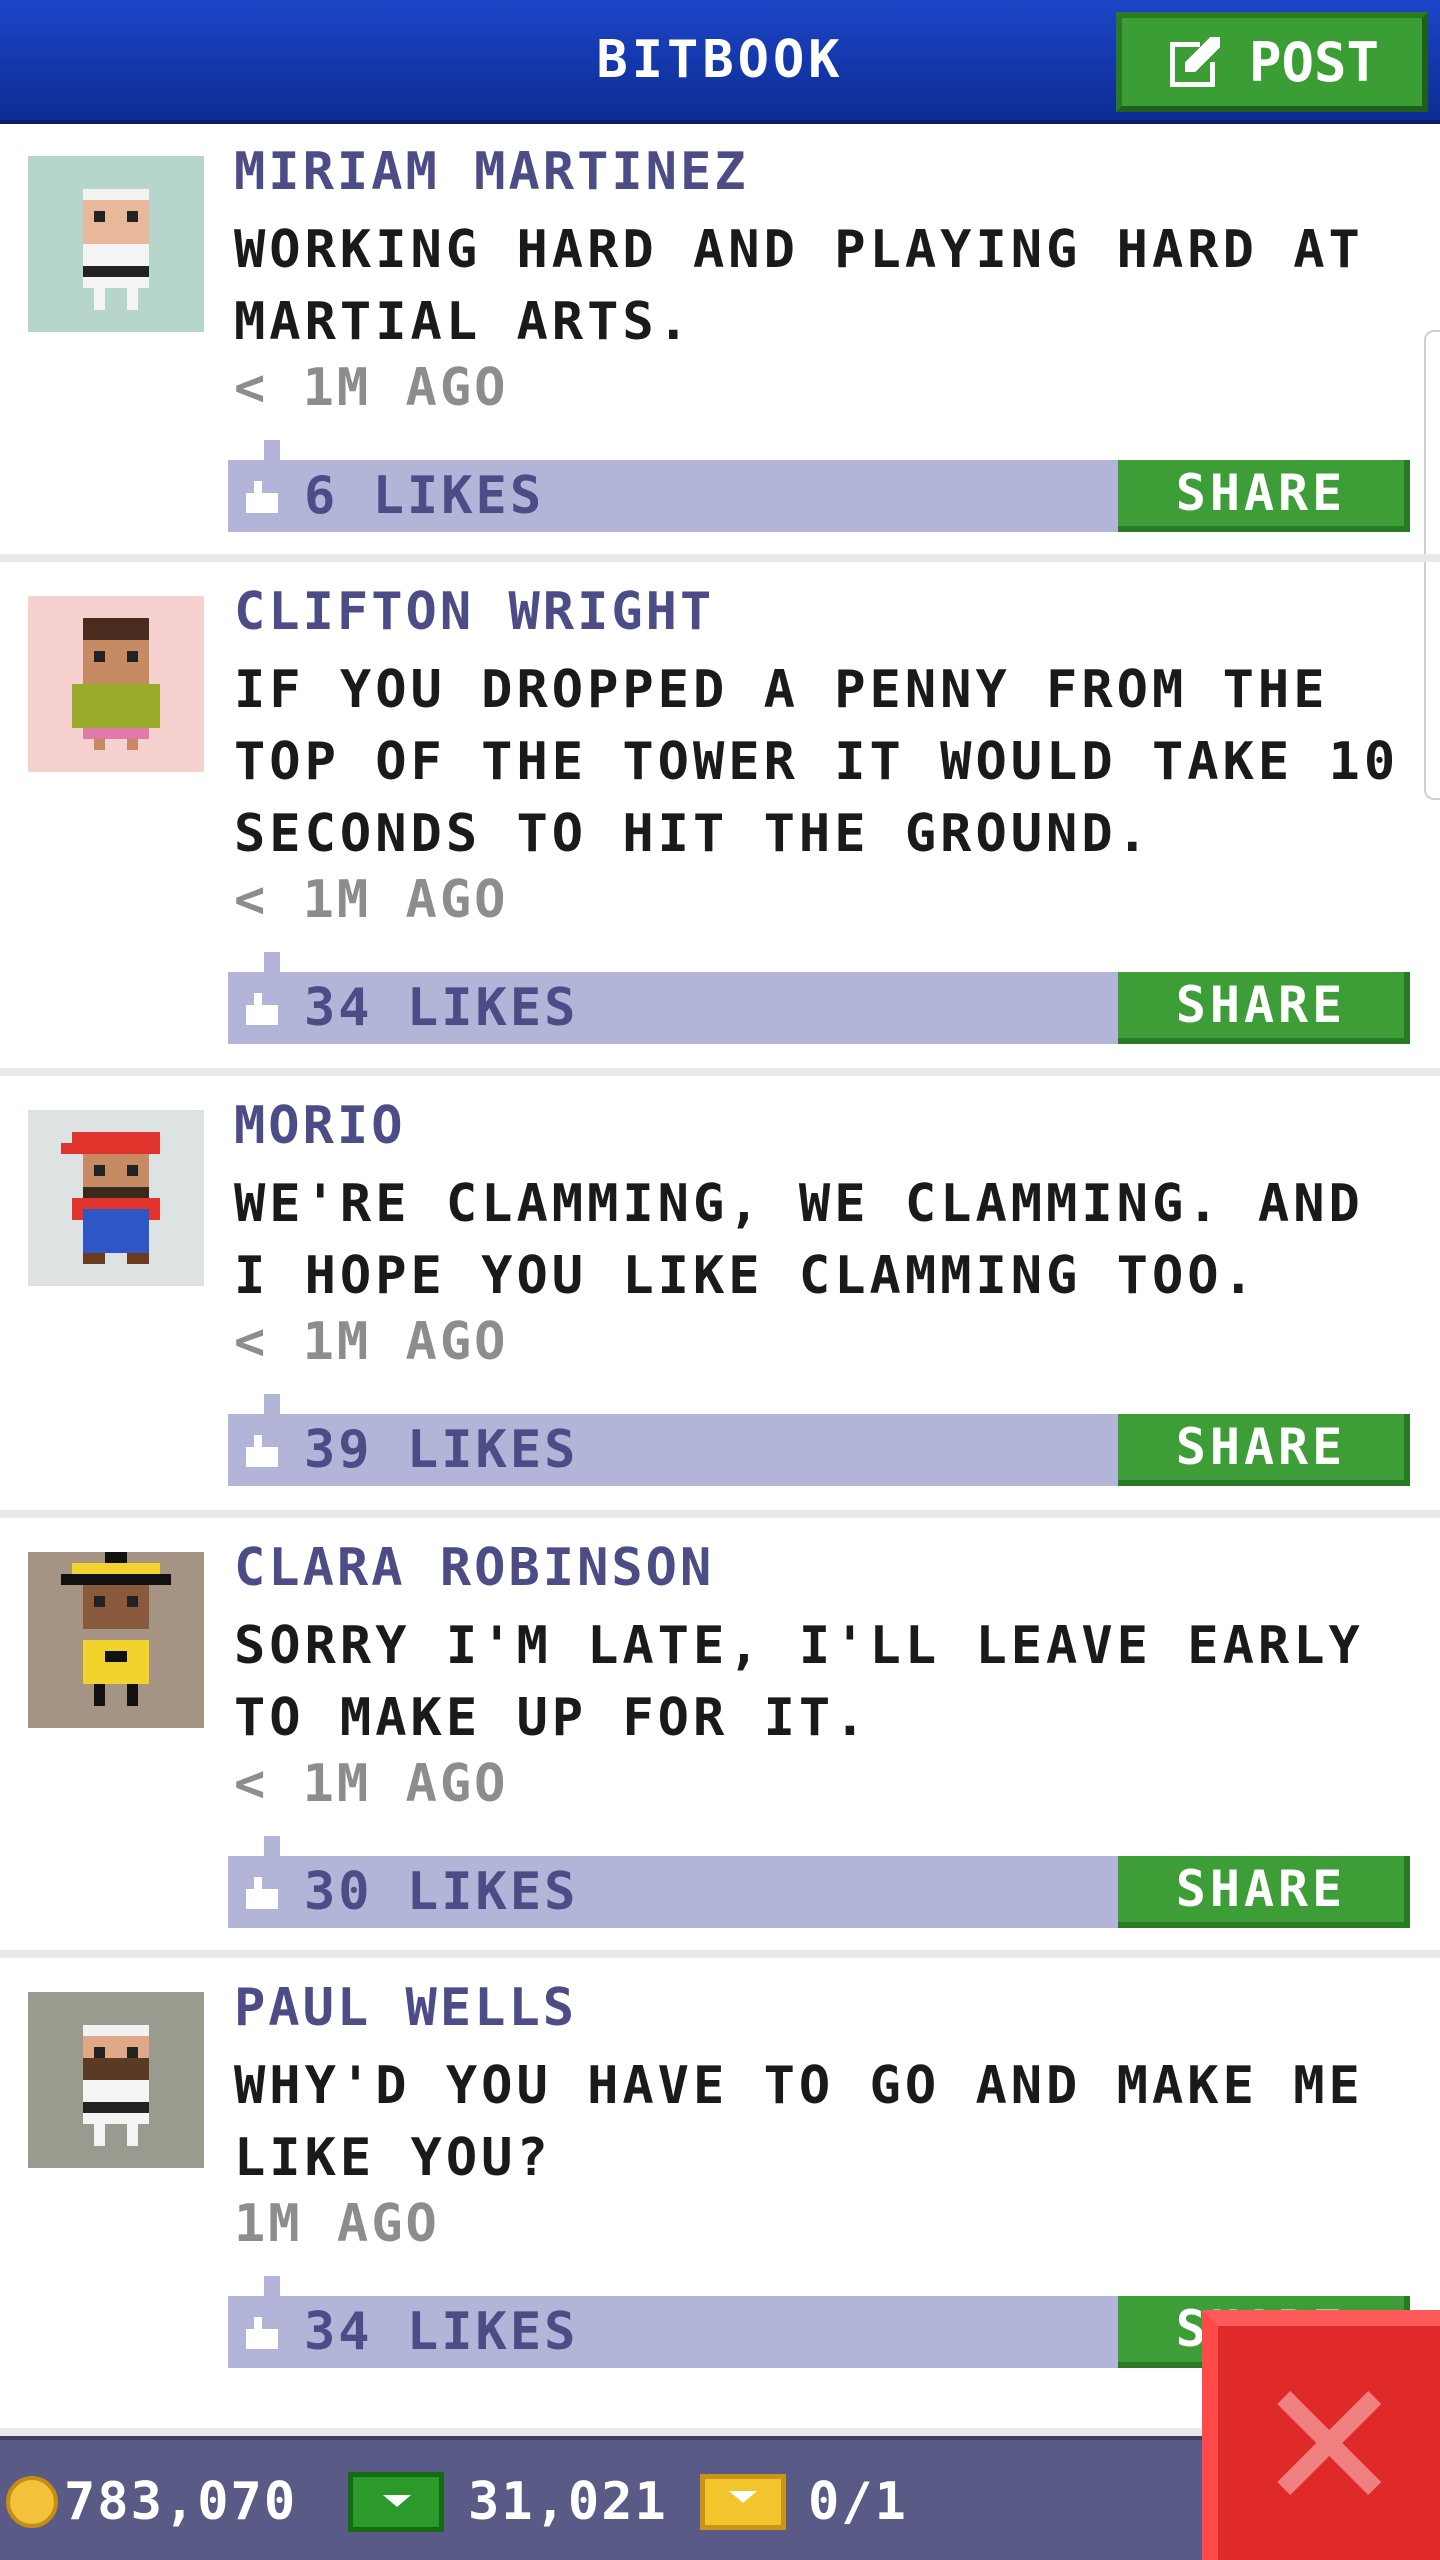 The image size is (1440, 2560). What do you see at coordinates (819, 1882) in the screenshot?
I see `likes-bar: 30 LIKES SHARE` at bounding box center [819, 1882].